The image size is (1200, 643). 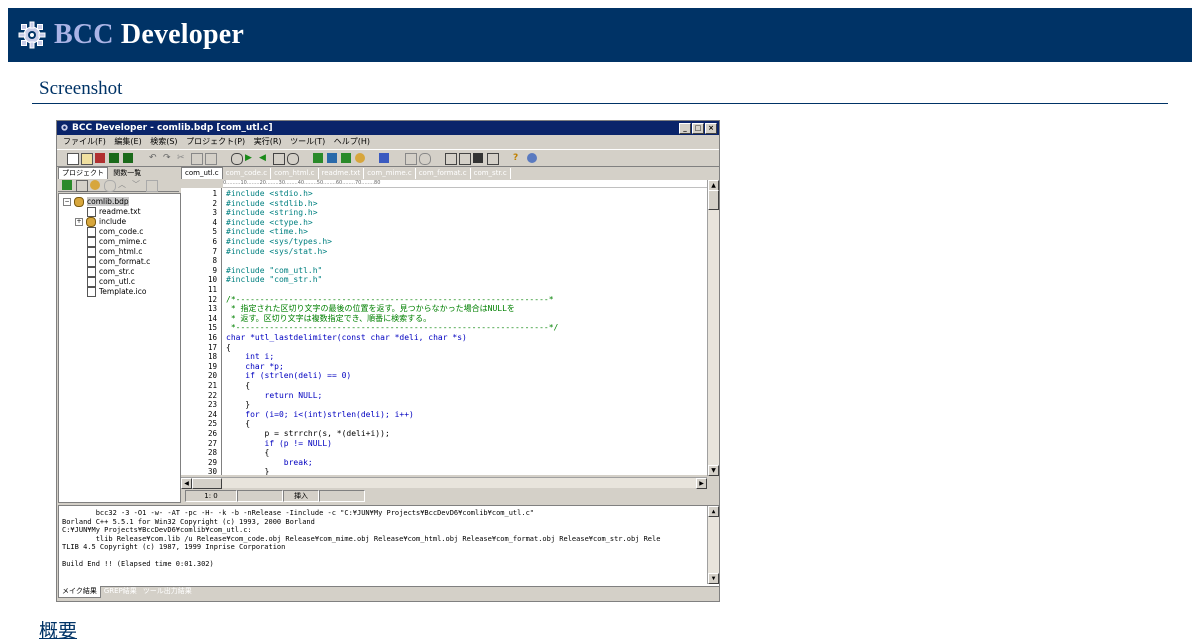 I want to click on add-file-icon, so click(x=67, y=185).